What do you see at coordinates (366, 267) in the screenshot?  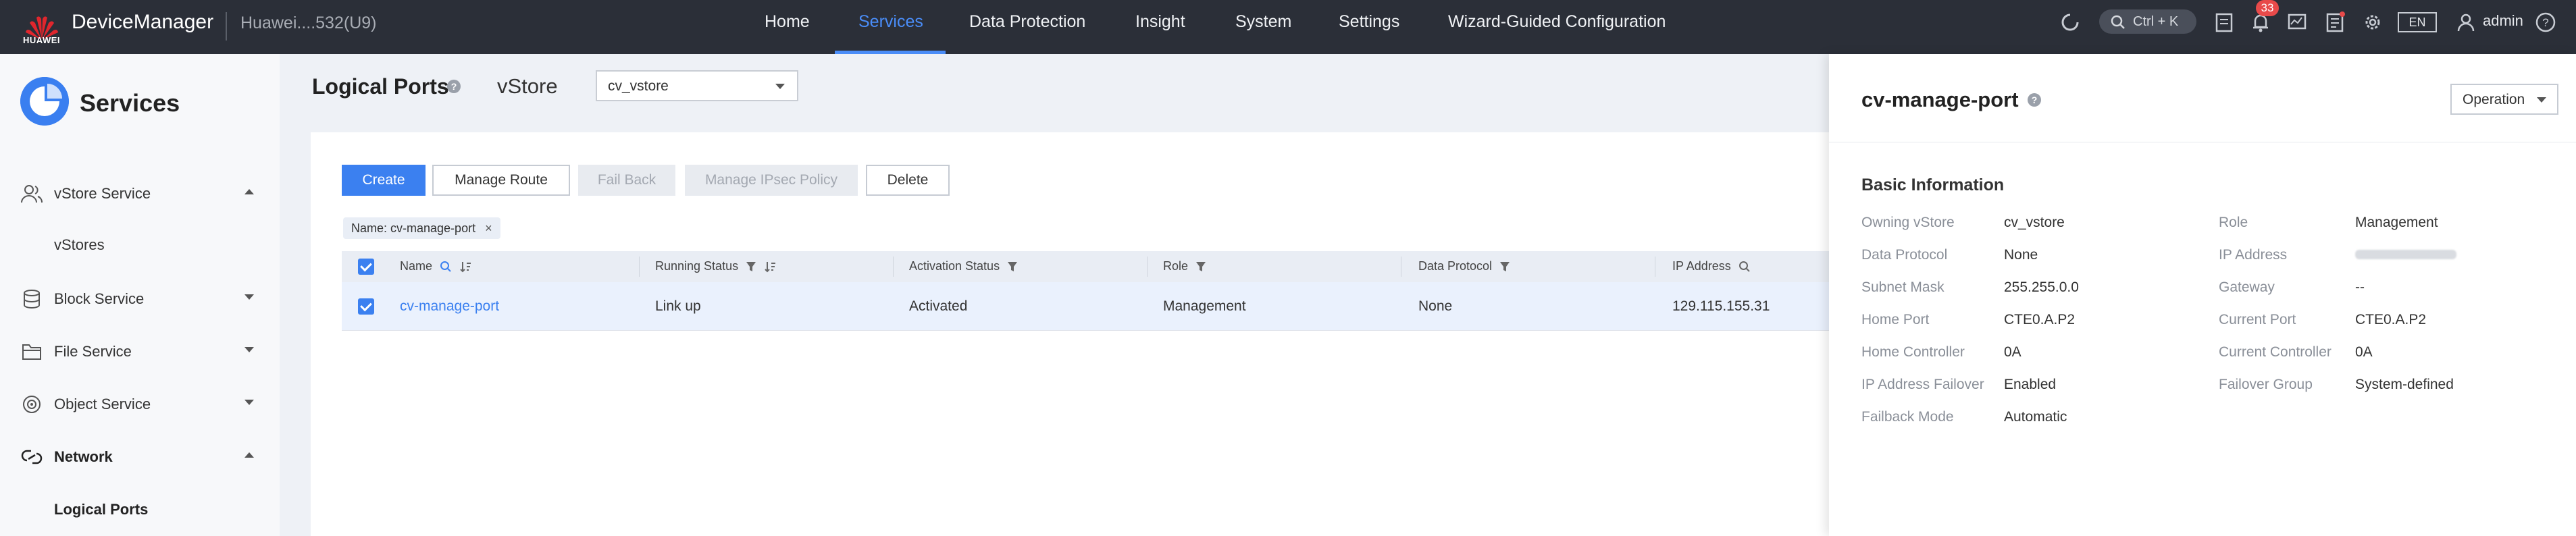 I see `select-all-checkbox` at bounding box center [366, 267].